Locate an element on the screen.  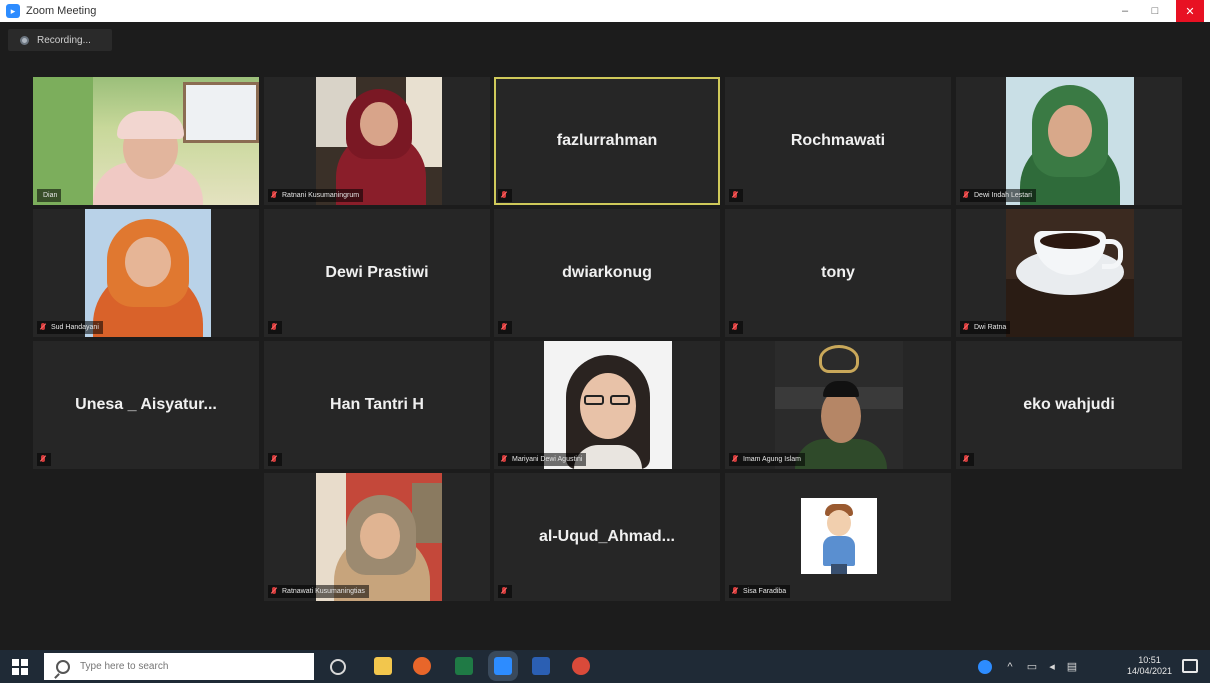
participant-nameplate-13: Imam Agung Islam is located at coordinates (767, 459).